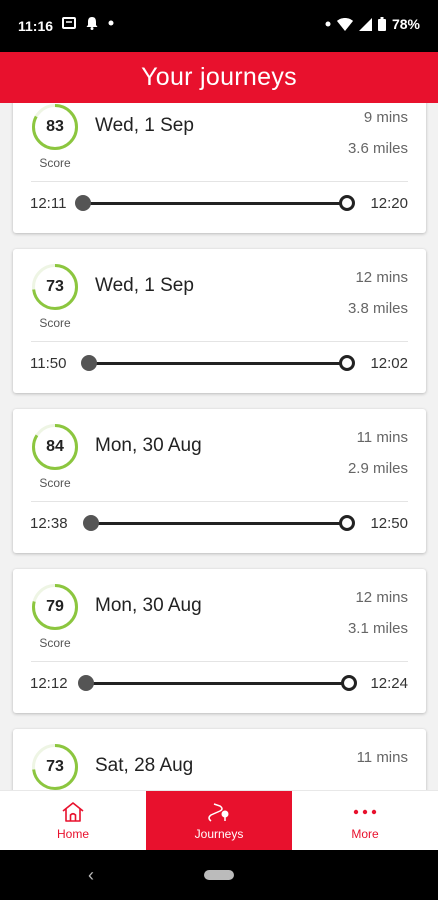  Describe the element at coordinates (389, 363) in the screenshot. I see `end-time: 12:02` at that location.